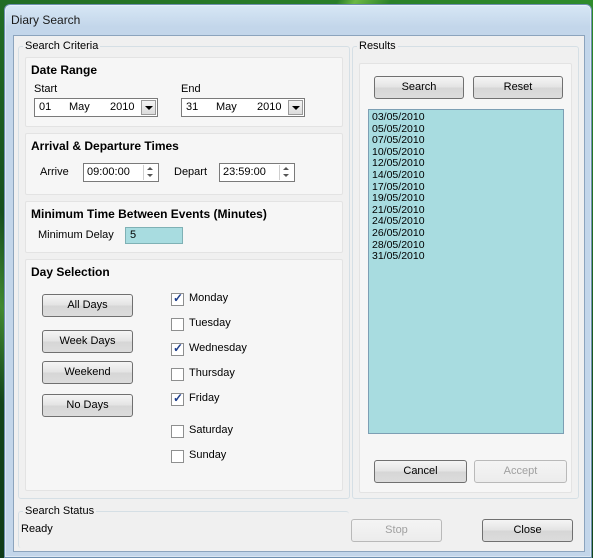  What do you see at coordinates (60, 511) in the screenshot?
I see `search-status-legend: Search Status` at bounding box center [60, 511].